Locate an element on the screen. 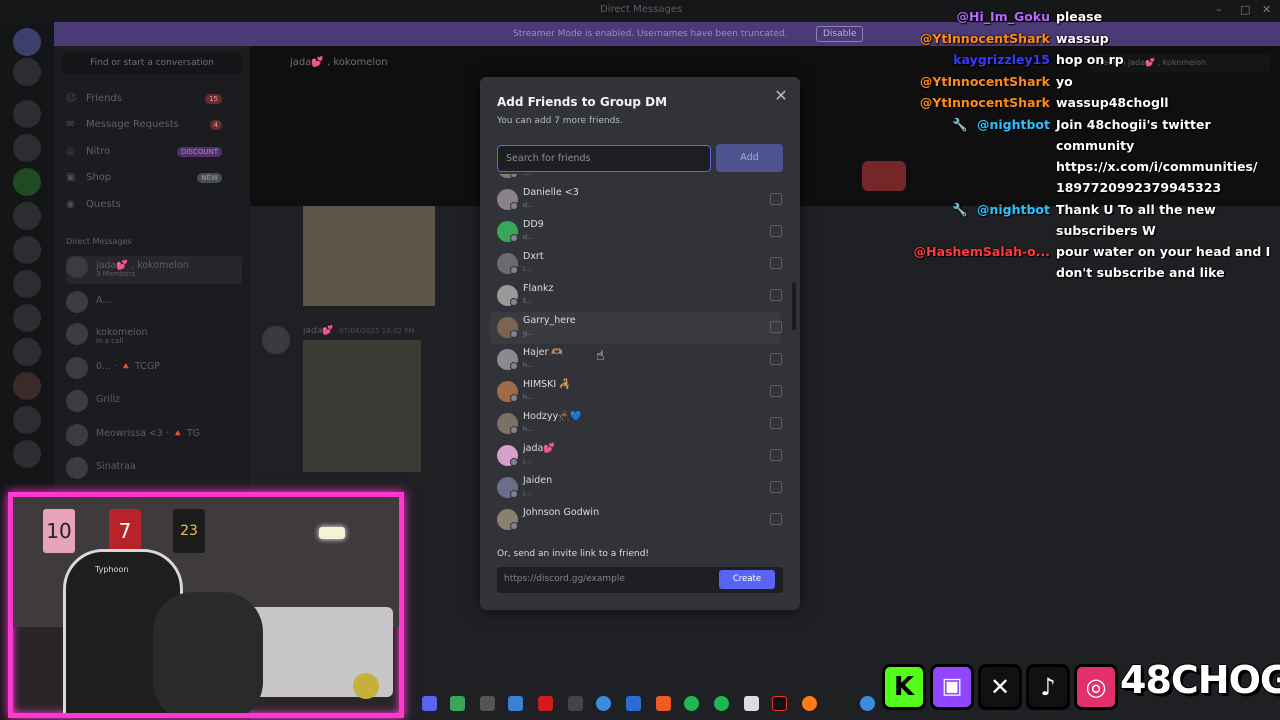 Image resolution: width=1280 pixels, height=720 pixels. dm-item: 0... · 🔺 TCGP is located at coordinates (154, 369).